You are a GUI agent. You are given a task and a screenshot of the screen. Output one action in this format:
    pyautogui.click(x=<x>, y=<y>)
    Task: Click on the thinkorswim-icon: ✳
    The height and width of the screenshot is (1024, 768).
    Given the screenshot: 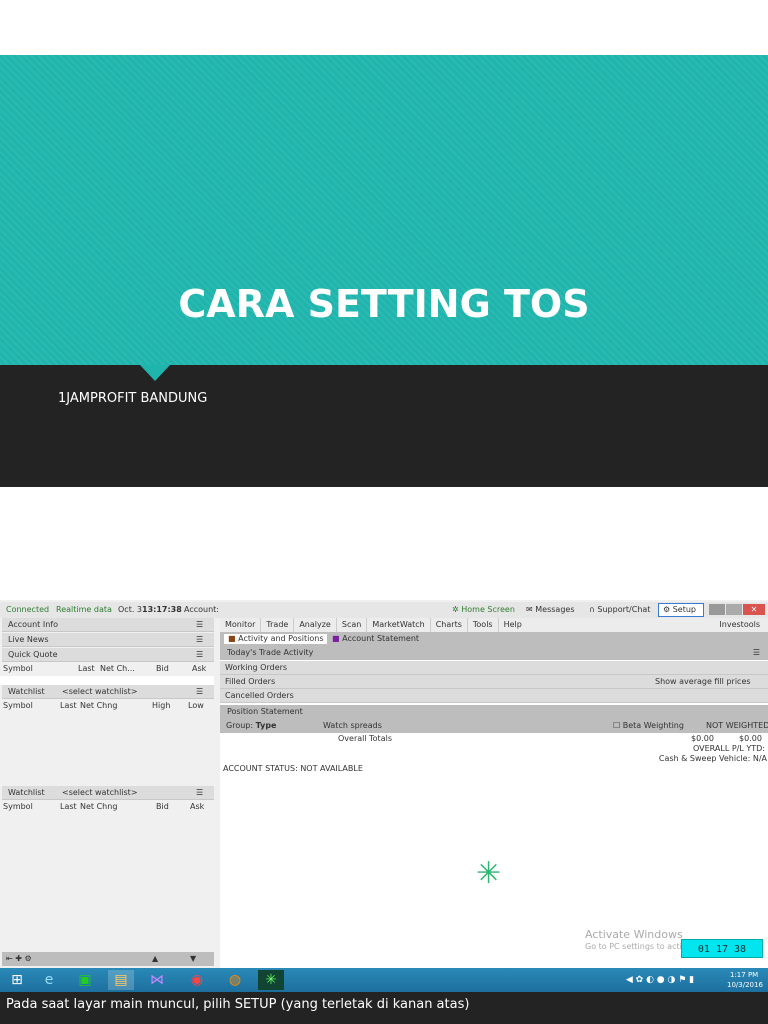 What is the action you would take?
    pyautogui.click(x=271, y=980)
    